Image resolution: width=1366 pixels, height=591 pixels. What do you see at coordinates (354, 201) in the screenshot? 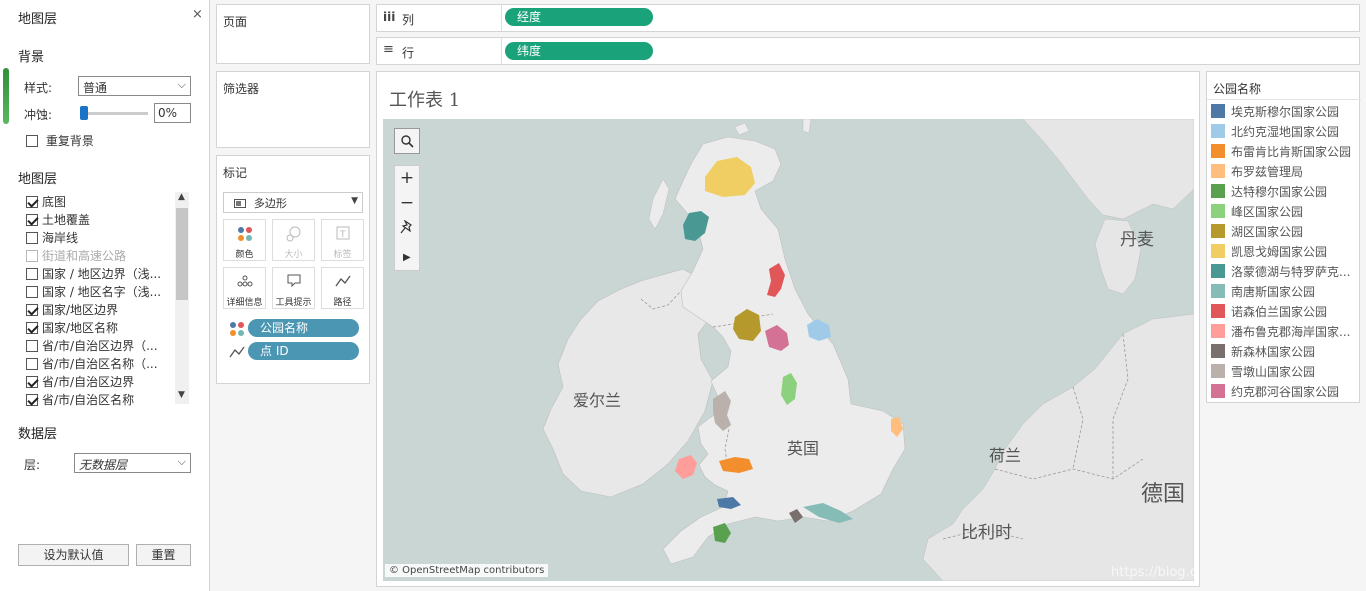
I see `dropdown-arrow-icon: ▼` at bounding box center [354, 201].